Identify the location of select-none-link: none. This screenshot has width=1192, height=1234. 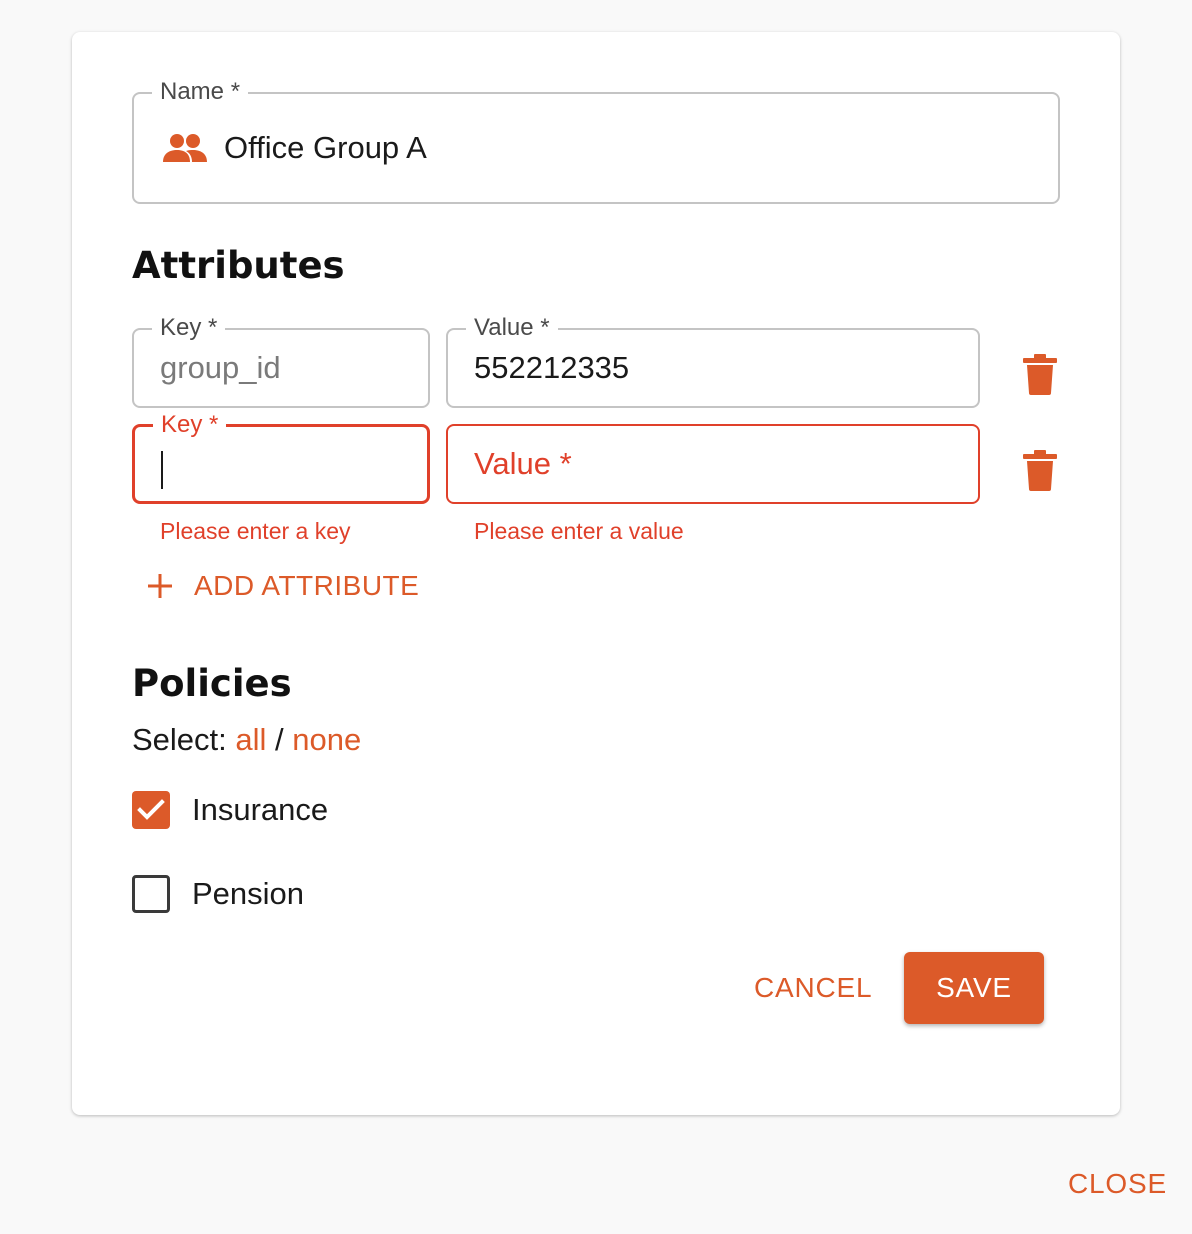
(326, 739).